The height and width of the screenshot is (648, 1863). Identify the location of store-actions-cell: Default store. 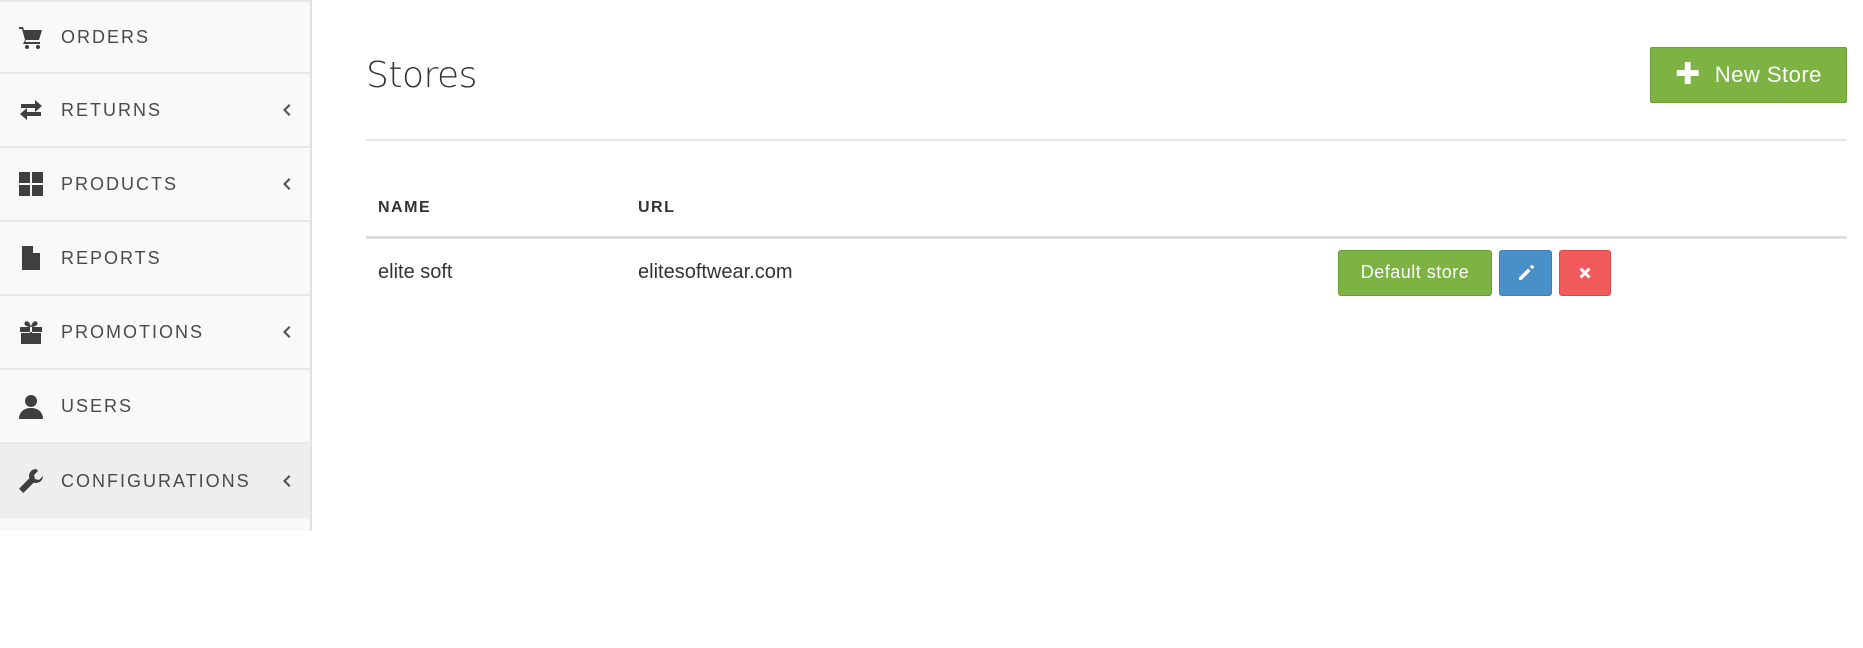
(1586, 272).